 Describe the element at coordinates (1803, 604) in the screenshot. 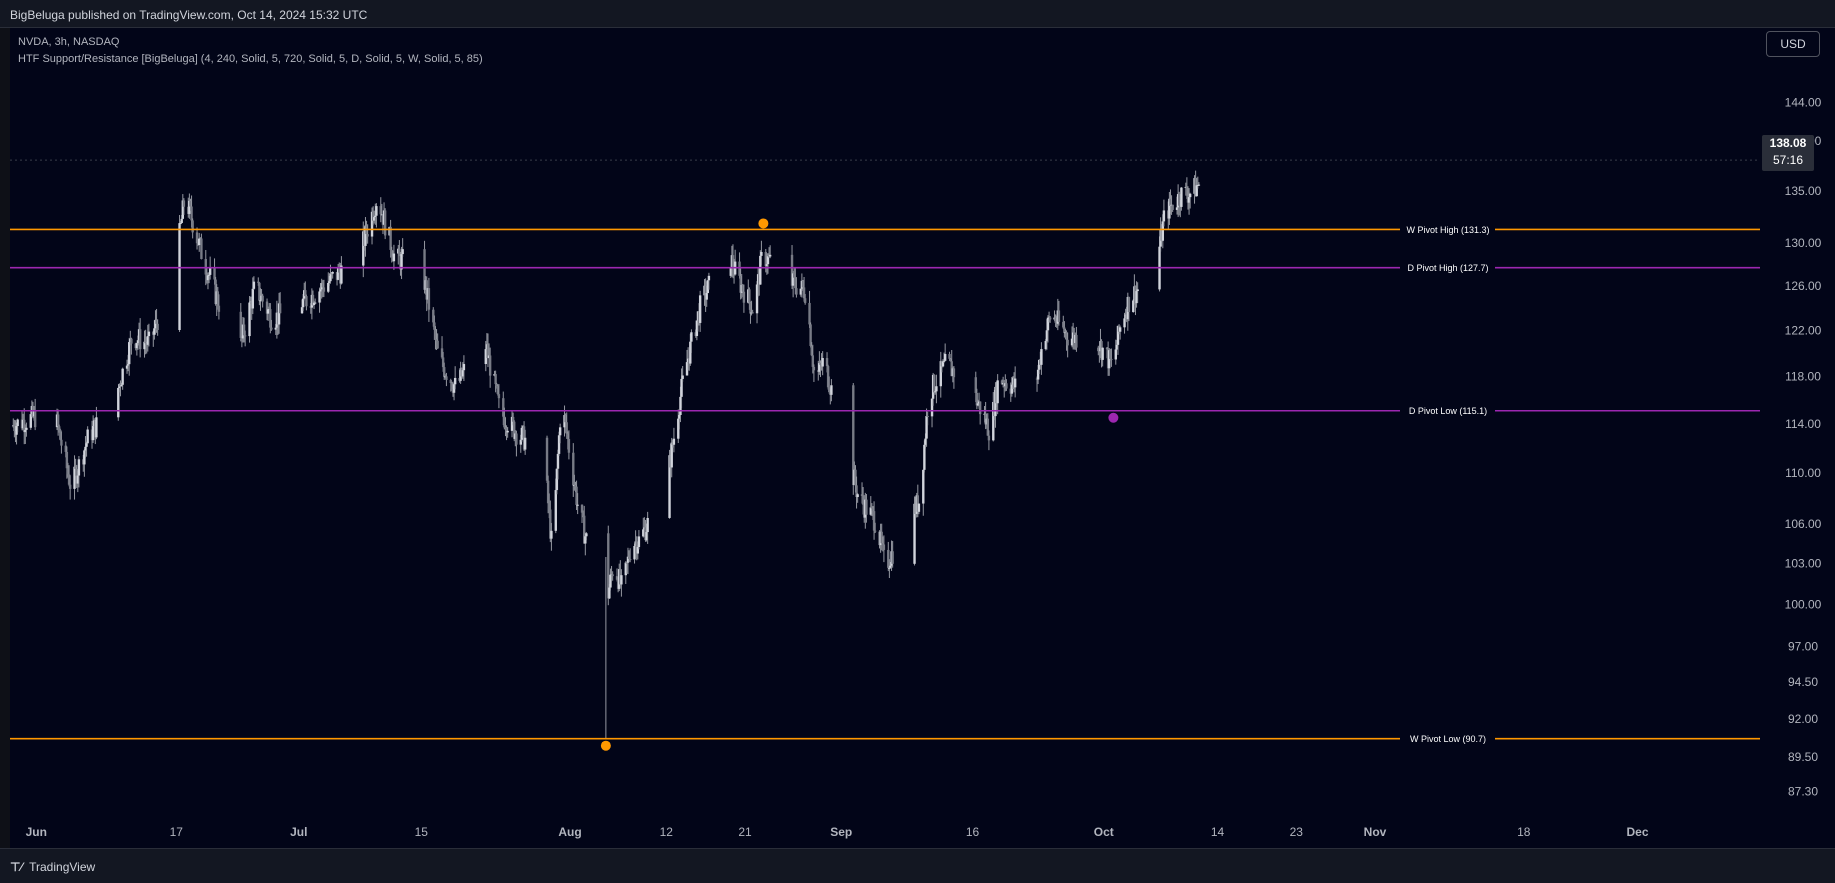

I see `y-tick-label: 100.00` at that location.